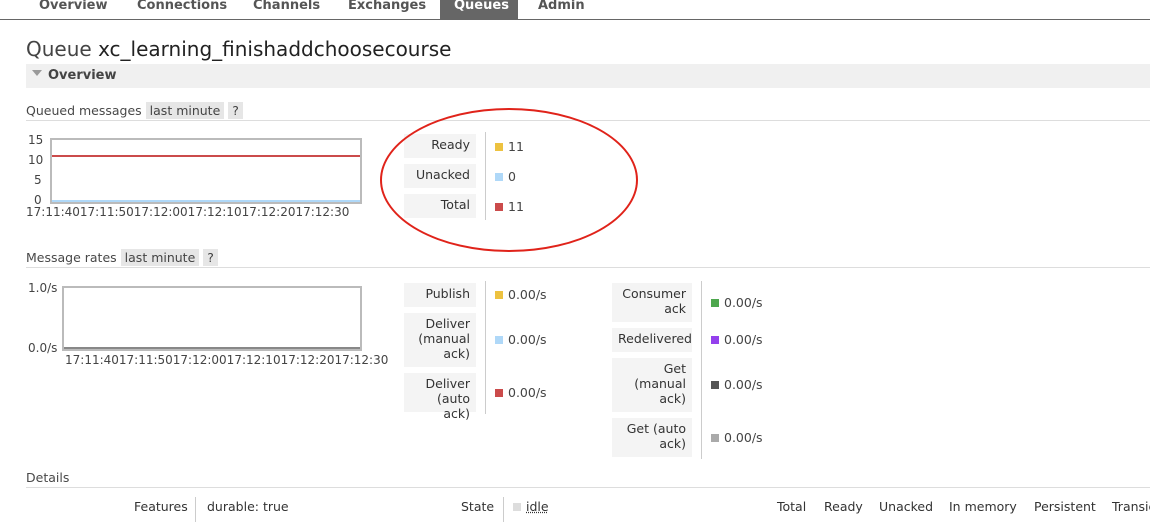 The width and height of the screenshot is (1150, 522). I want to click on annotation-circle, so click(509, 180).